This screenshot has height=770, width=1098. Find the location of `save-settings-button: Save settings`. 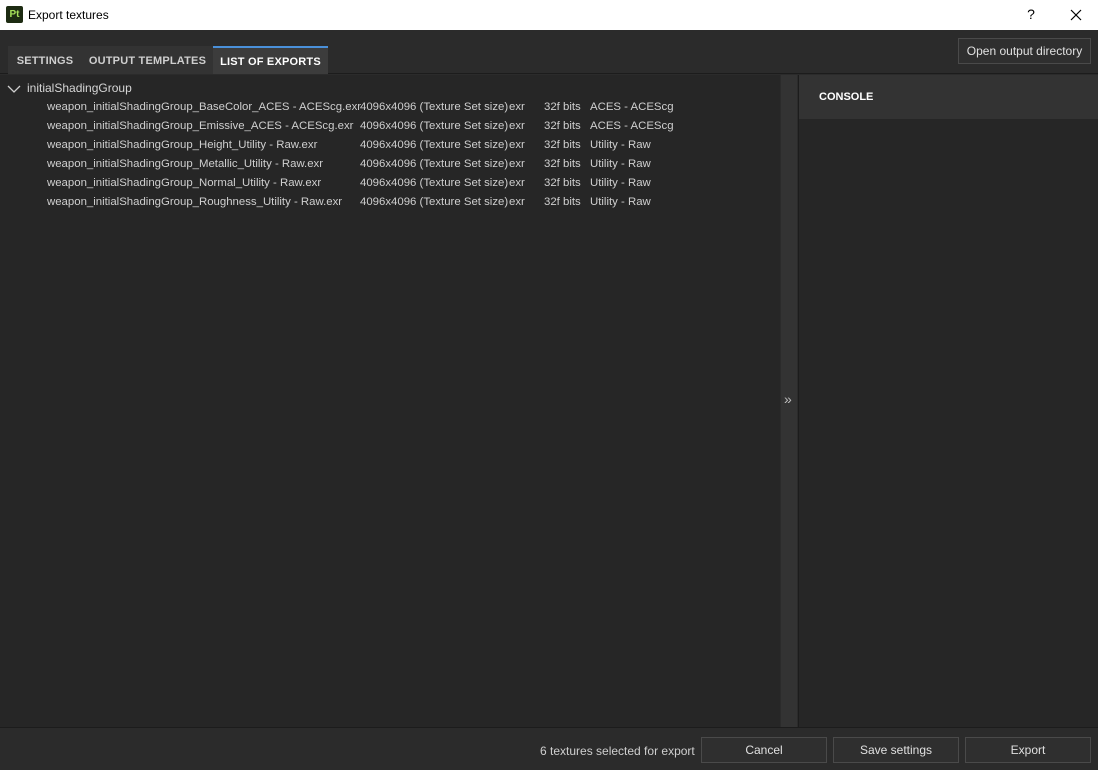

save-settings-button: Save settings is located at coordinates (896, 750).